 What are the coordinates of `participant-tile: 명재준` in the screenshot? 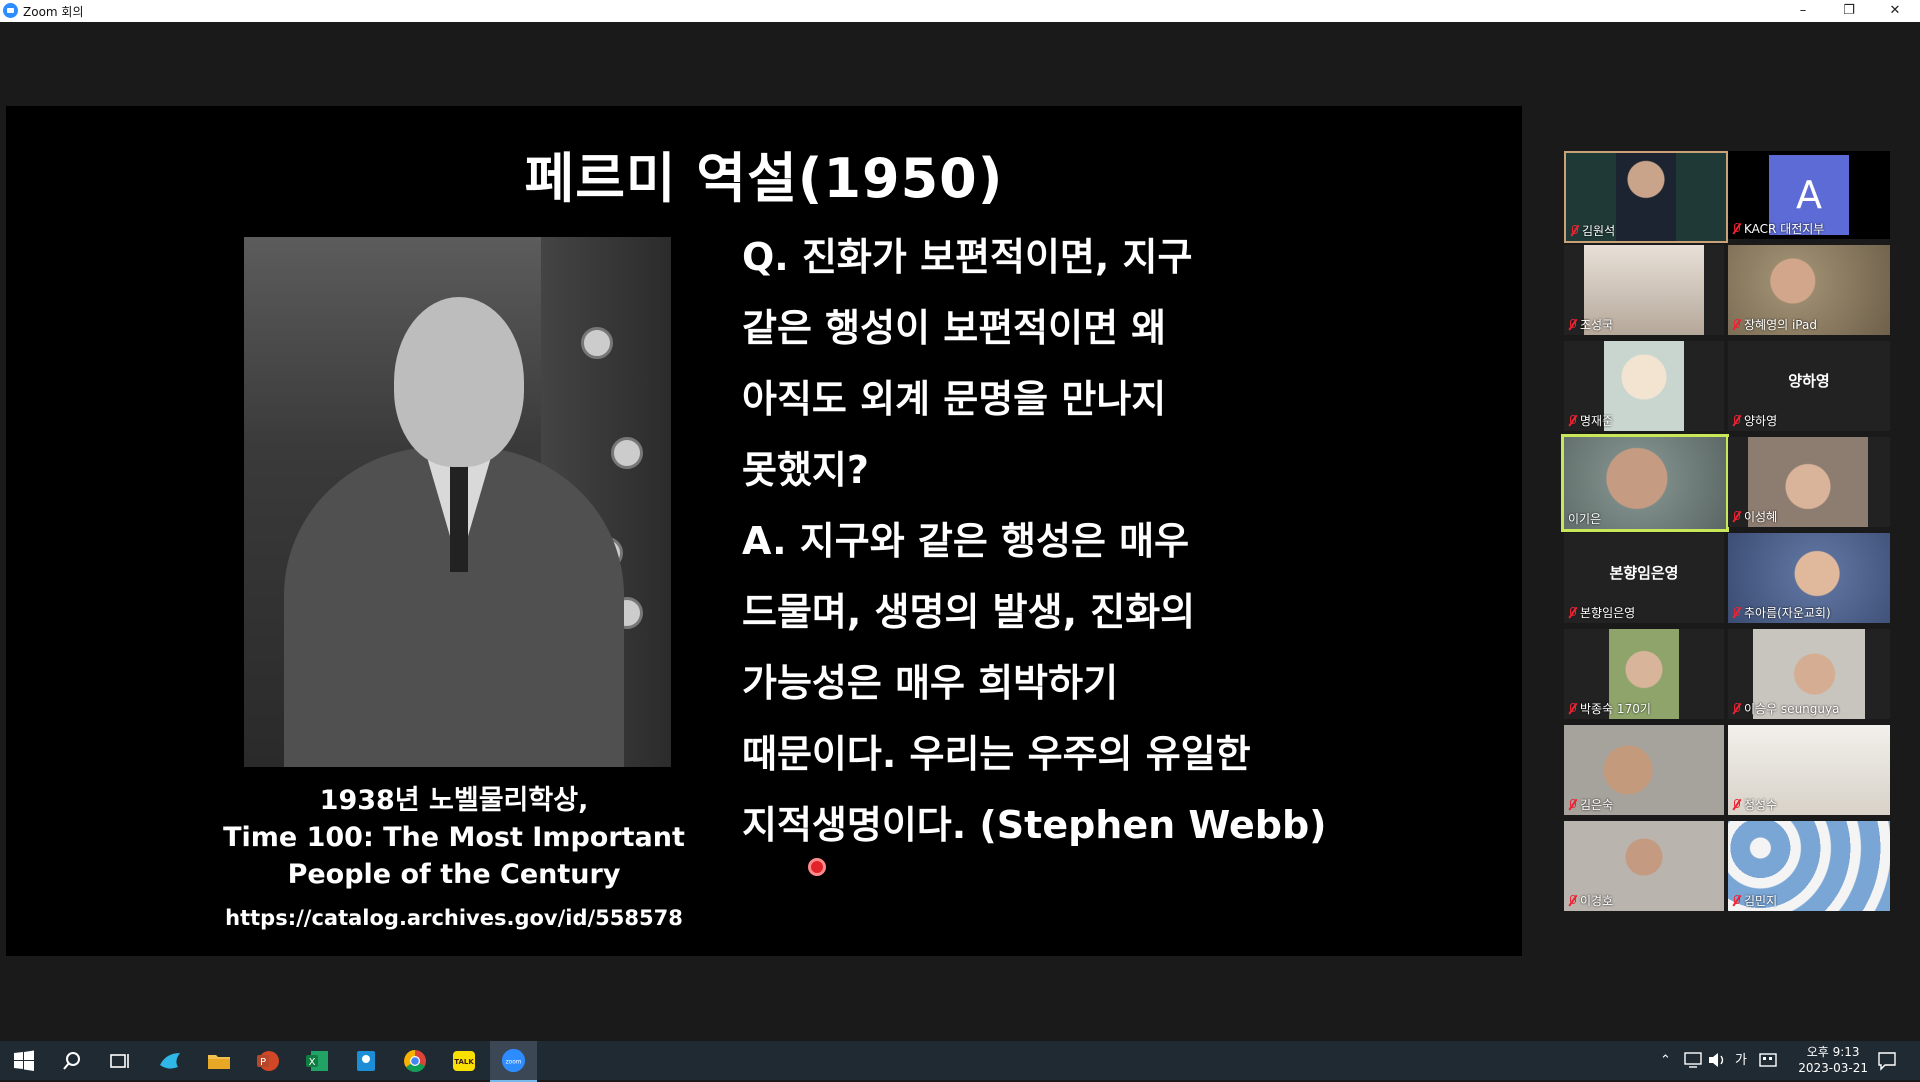 It's located at (1644, 386).